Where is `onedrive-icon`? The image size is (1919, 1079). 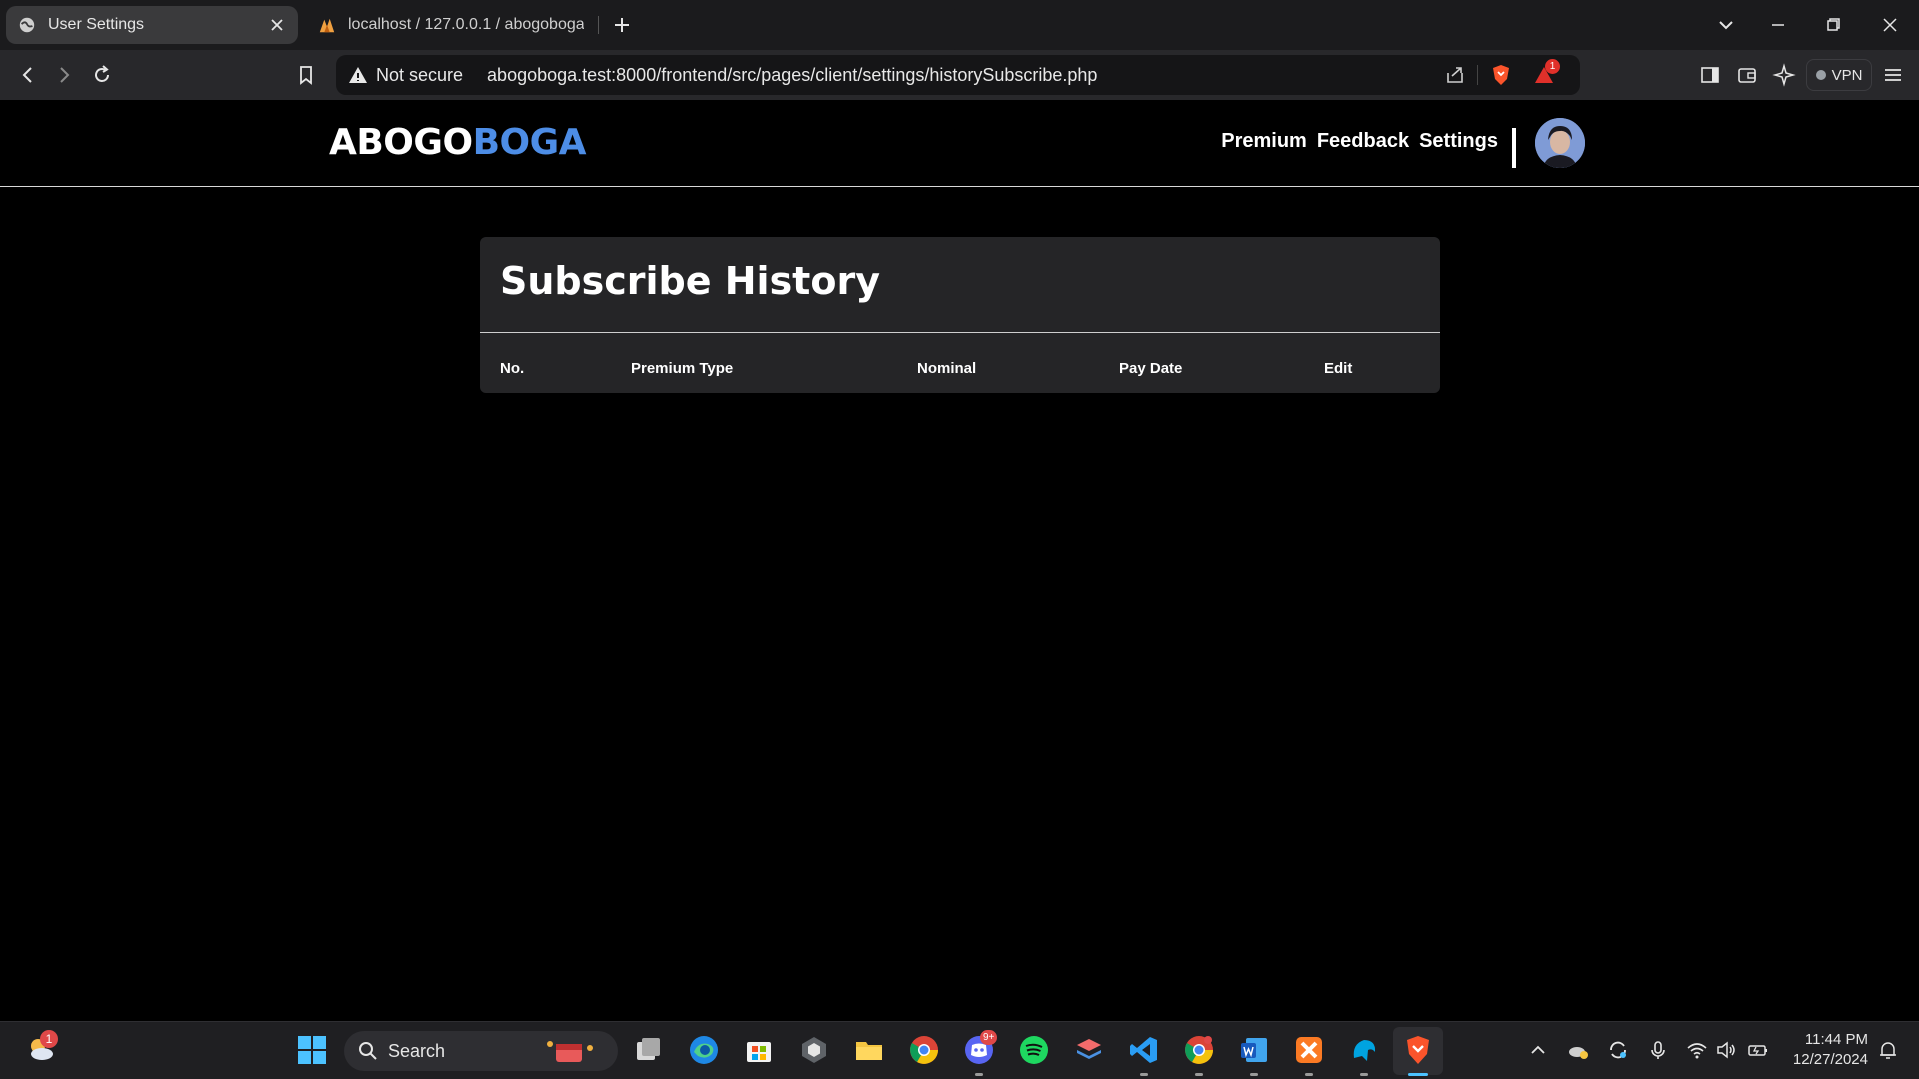
onedrive-icon is located at coordinates (1578, 1050).